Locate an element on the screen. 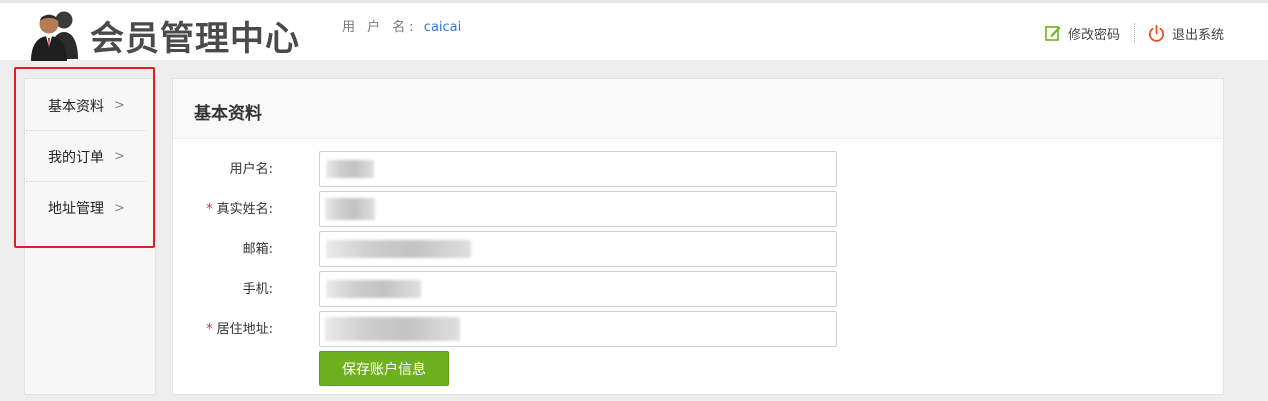  realname-field-label: * 真实姓名: is located at coordinates (239, 209).